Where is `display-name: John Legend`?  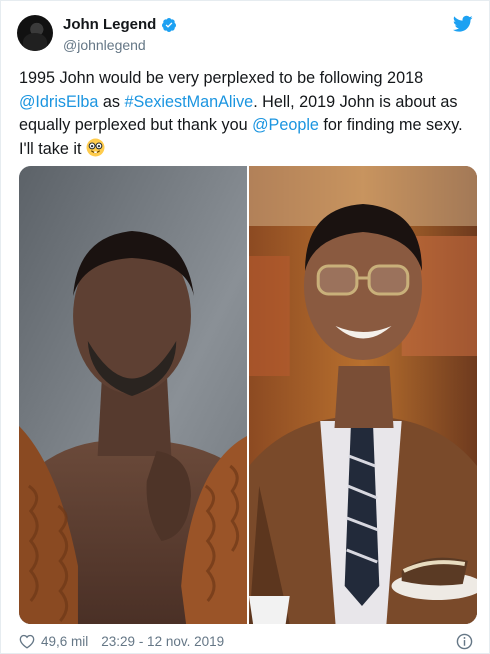 display-name: John Legend is located at coordinates (109, 24).